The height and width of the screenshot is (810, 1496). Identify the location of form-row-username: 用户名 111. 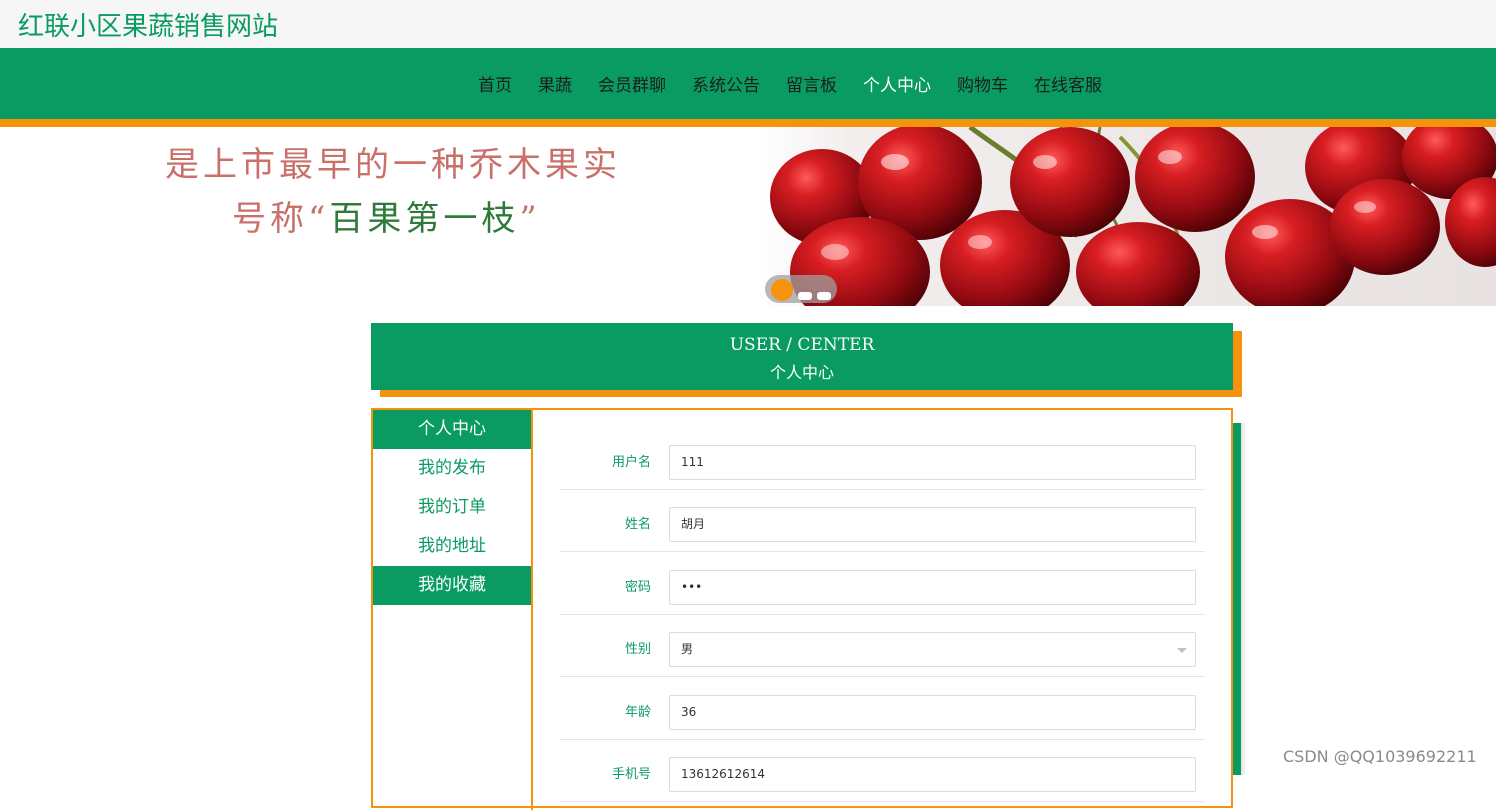
(882, 459).